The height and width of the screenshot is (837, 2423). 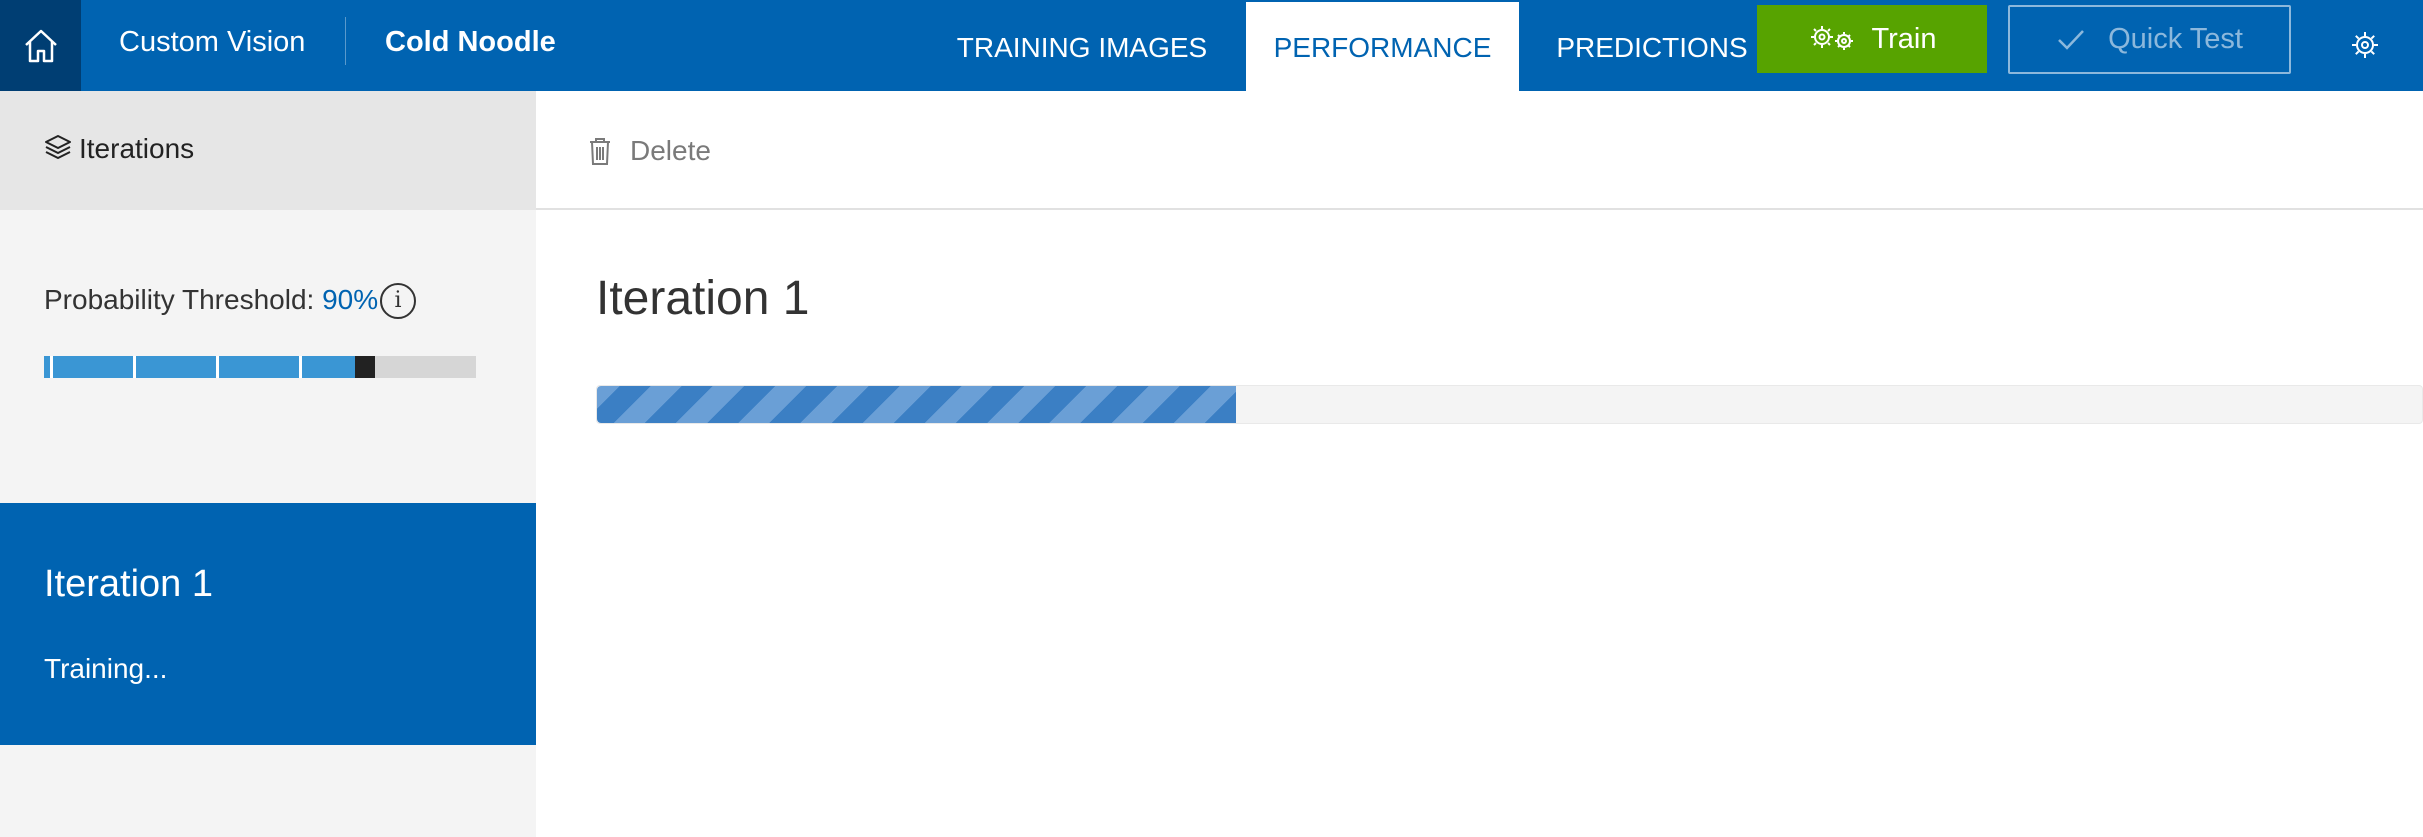 What do you see at coordinates (137, 148) in the screenshot?
I see `sidebar-title: Iterations` at bounding box center [137, 148].